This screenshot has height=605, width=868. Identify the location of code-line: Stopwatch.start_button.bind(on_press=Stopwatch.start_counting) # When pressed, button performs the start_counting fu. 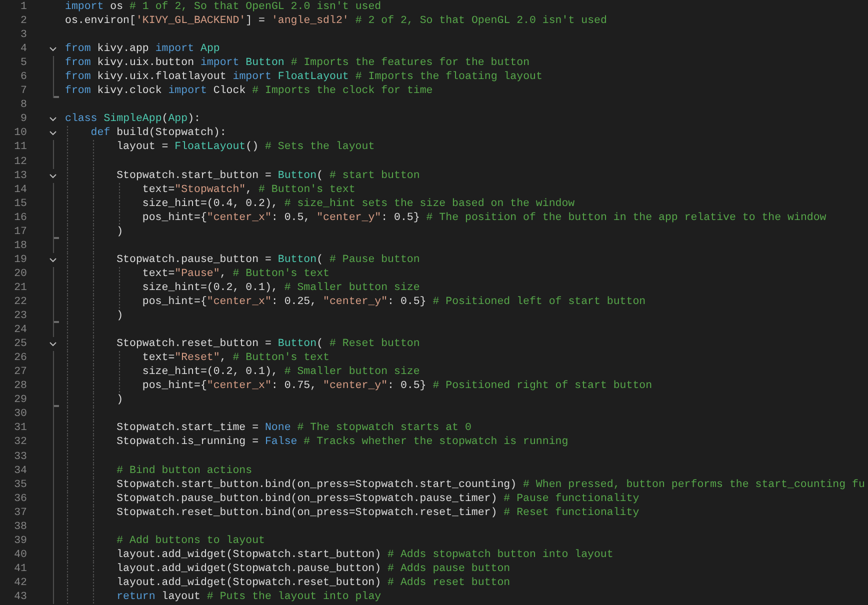
(465, 485).